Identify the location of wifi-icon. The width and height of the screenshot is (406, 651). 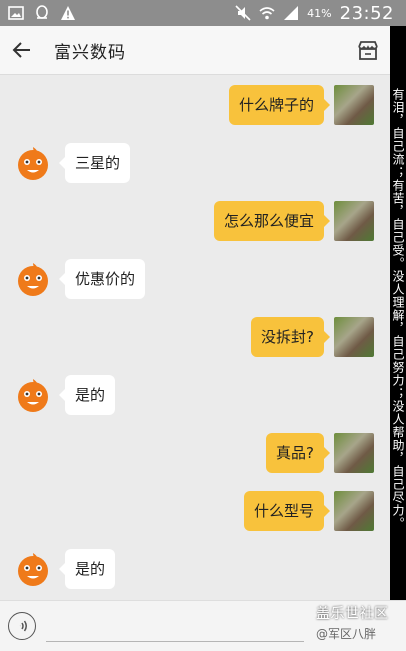
(267, 13).